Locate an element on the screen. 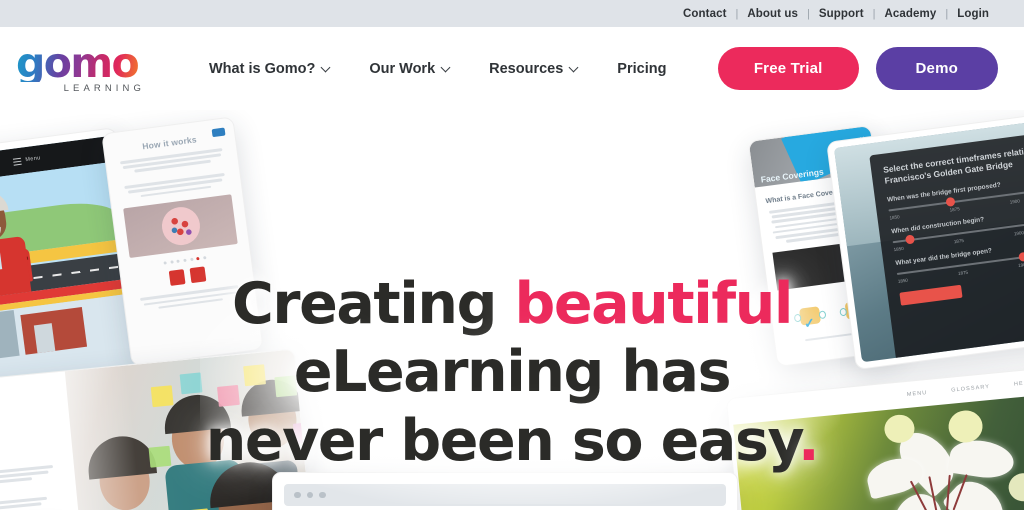  prev-arrow-icon is located at coordinates (177, 278).